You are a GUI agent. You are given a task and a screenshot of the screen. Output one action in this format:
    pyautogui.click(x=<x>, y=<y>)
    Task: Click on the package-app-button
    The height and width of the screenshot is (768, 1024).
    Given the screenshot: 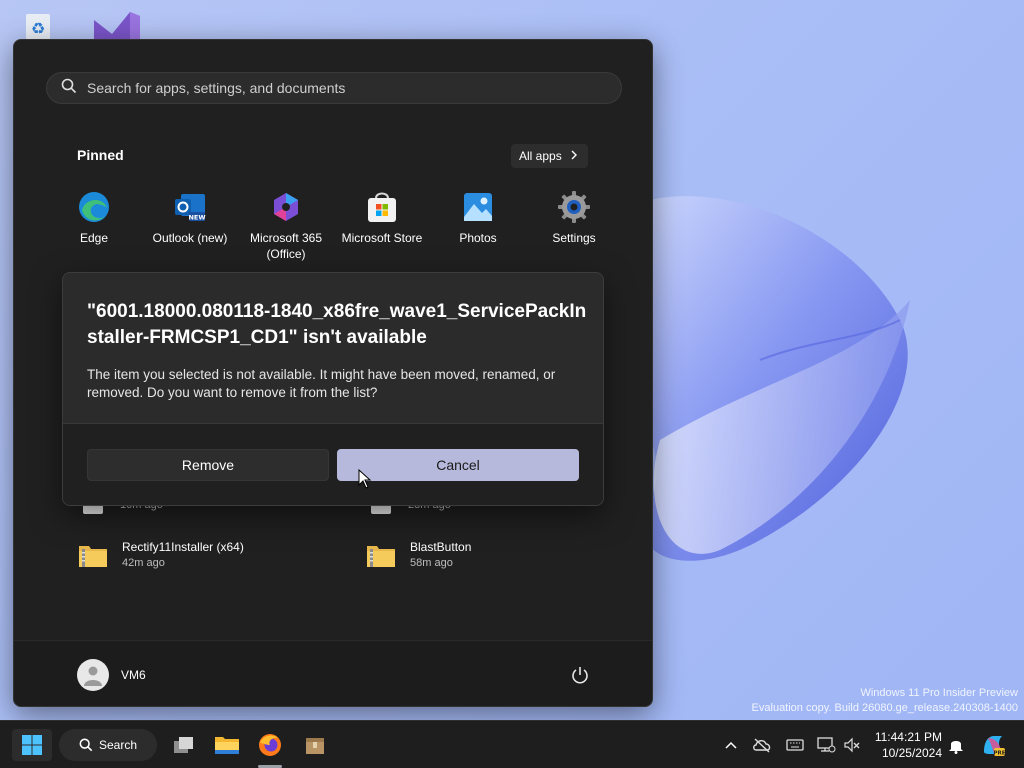 What is the action you would take?
    pyautogui.click(x=315, y=745)
    